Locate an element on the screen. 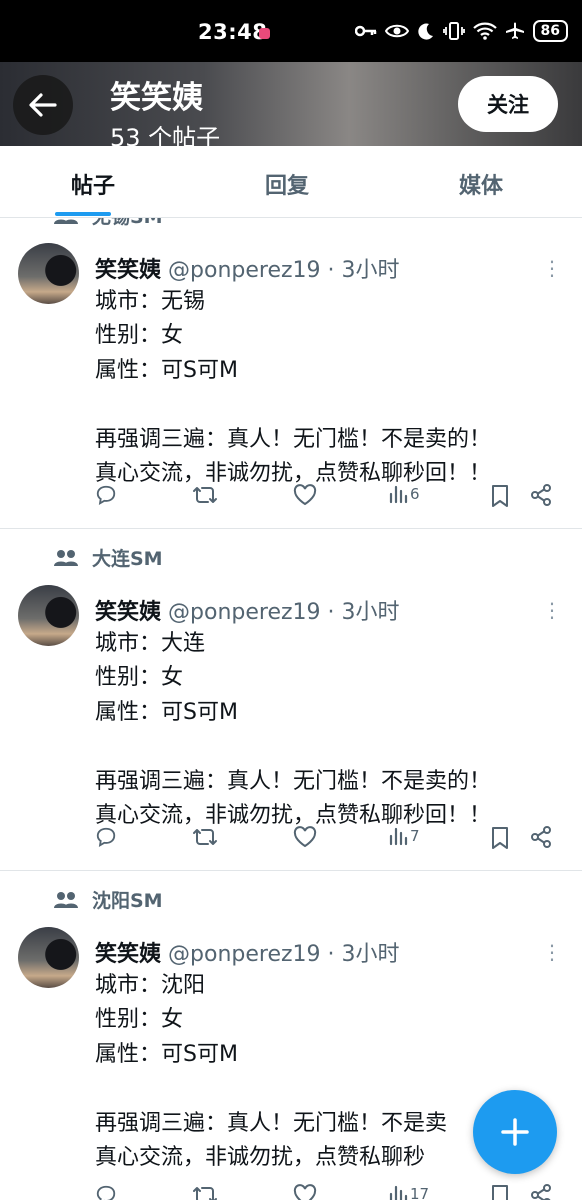 The height and width of the screenshot is (1200, 582). status-time: 23:48 is located at coordinates (233, 32).